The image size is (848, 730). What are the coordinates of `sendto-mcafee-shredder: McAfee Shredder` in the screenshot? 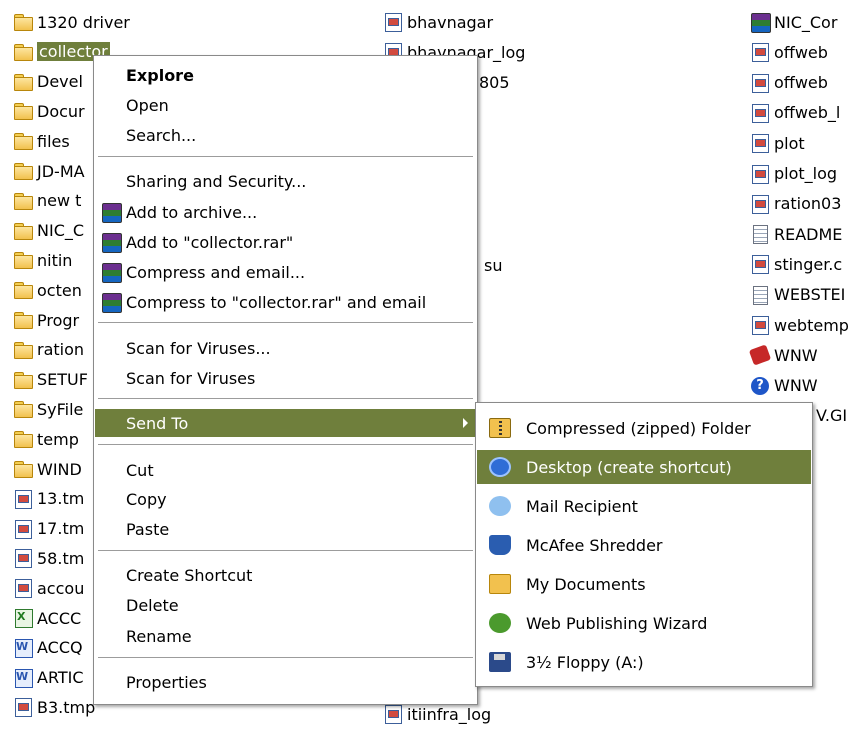 It's located at (644, 545).